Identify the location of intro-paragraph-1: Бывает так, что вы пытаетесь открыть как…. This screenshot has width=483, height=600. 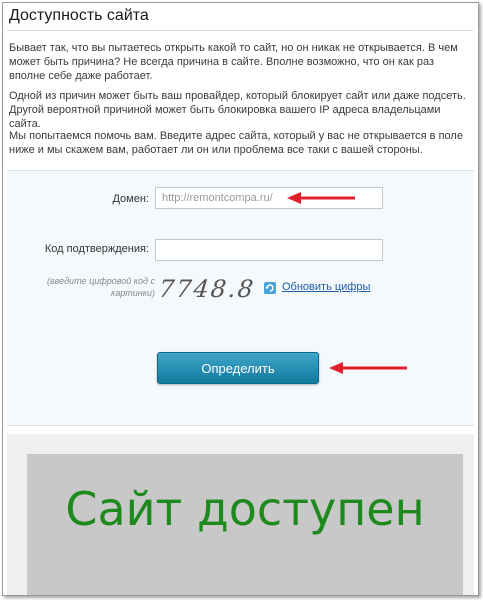
(233, 62).